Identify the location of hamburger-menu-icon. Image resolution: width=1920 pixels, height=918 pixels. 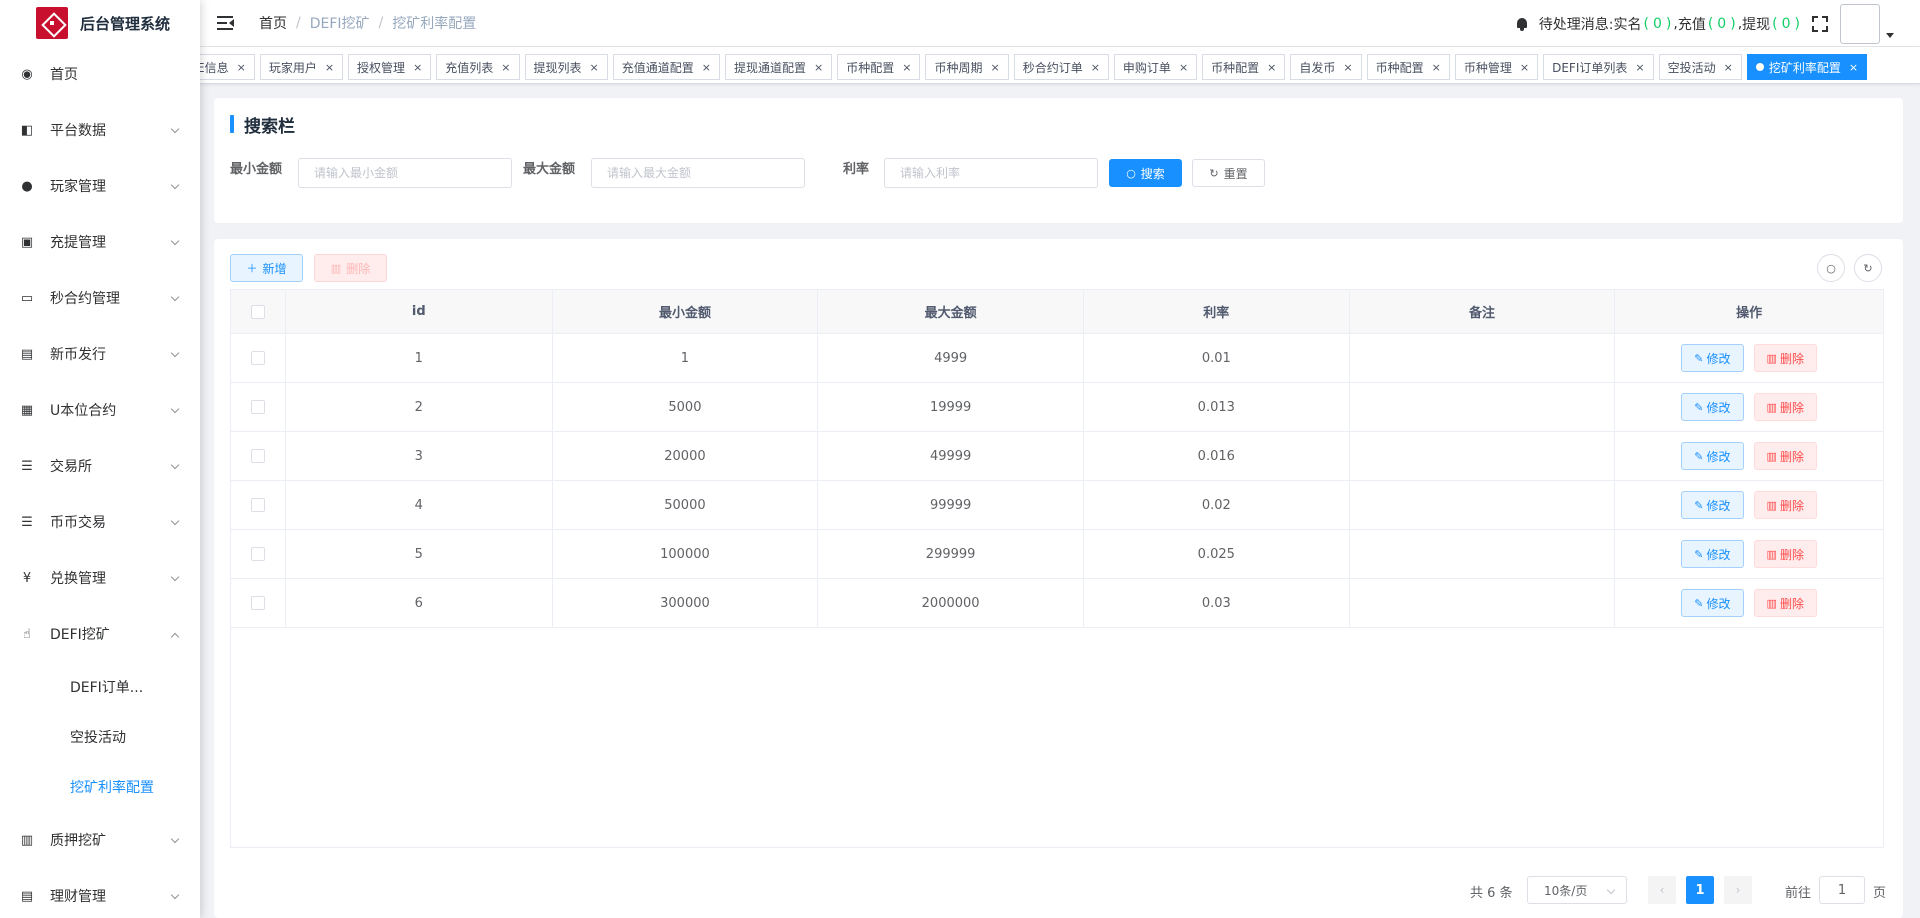
(226, 23).